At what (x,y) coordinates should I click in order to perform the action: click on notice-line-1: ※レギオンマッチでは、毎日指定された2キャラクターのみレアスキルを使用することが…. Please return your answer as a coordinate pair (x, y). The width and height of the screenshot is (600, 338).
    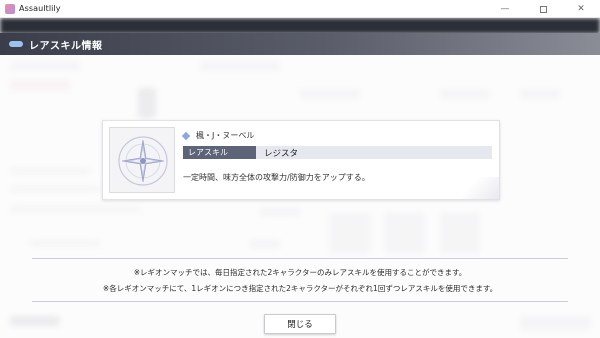
    Looking at the image, I should click on (300, 272).